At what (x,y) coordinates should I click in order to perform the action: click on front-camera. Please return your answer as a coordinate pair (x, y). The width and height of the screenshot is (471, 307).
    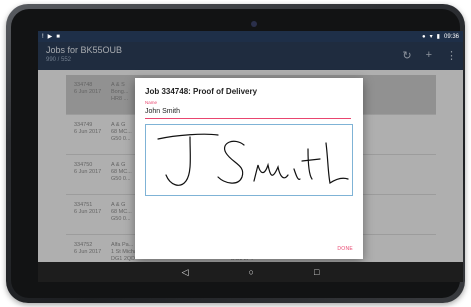
    Looking at the image, I should click on (254, 24).